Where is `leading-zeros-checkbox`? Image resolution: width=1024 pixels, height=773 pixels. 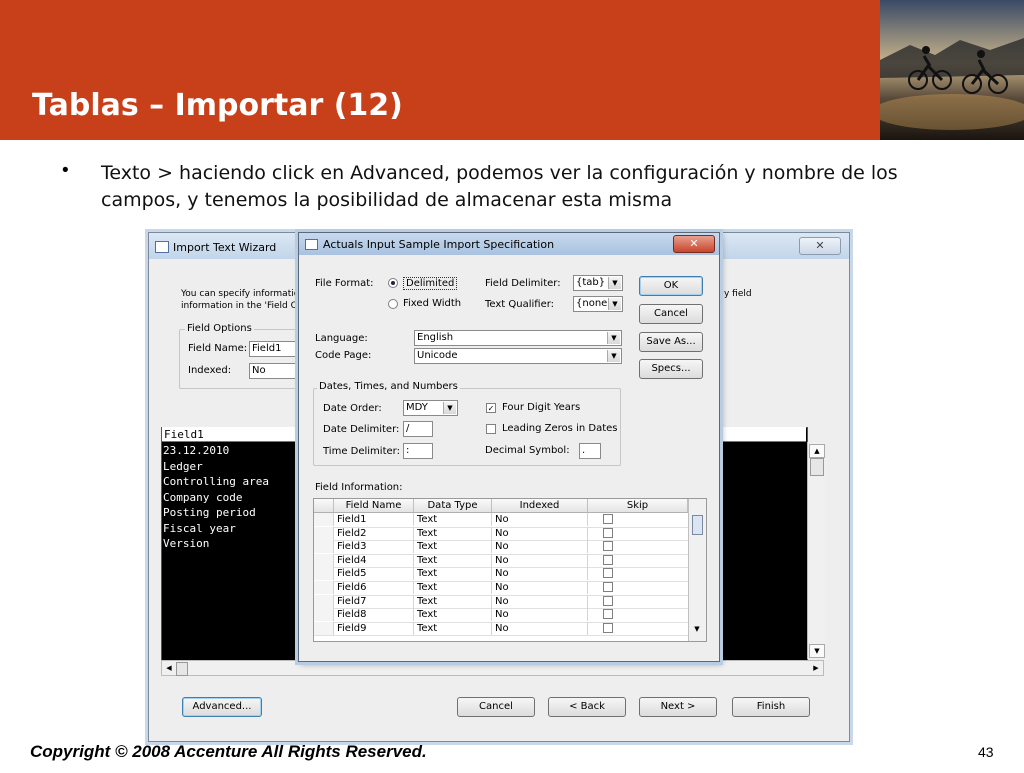 leading-zeros-checkbox is located at coordinates (491, 429).